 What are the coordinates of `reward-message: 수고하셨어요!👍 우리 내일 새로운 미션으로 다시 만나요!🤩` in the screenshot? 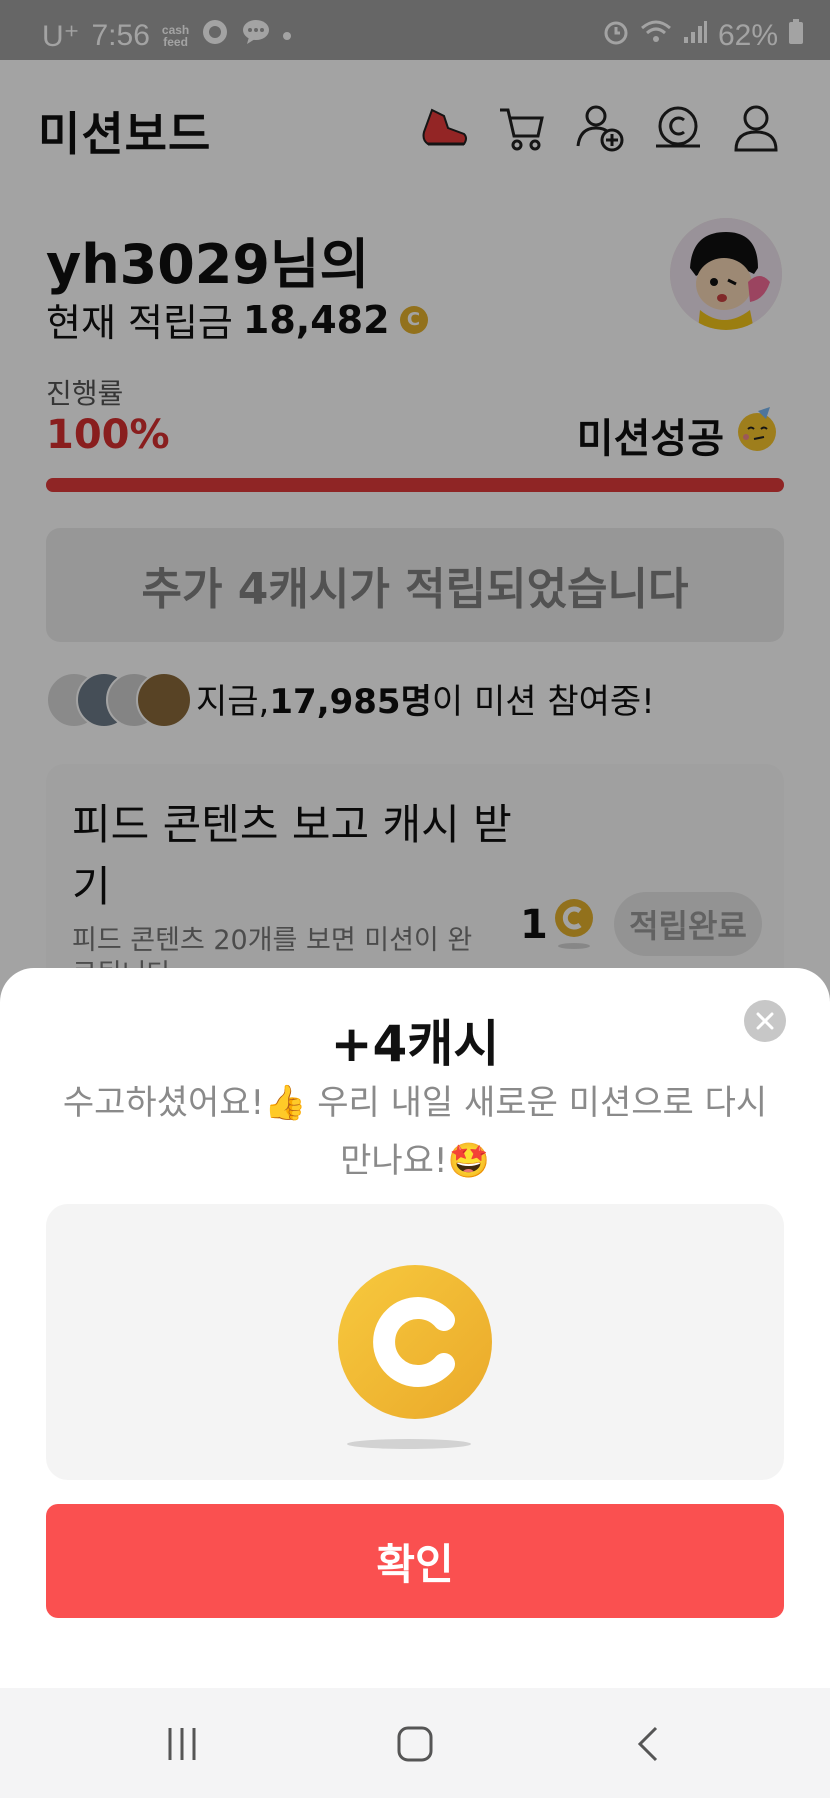 It's located at (415, 1132).